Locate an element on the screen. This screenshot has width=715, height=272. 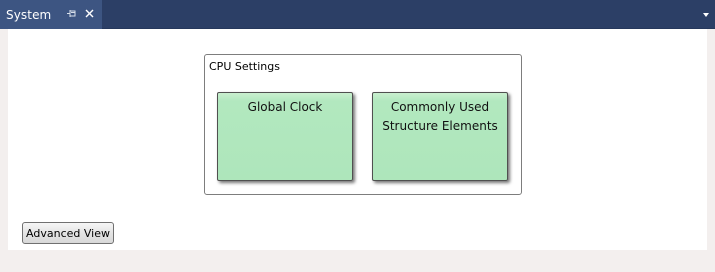
global-clock-block: Global Clock is located at coordinates (285, 136).